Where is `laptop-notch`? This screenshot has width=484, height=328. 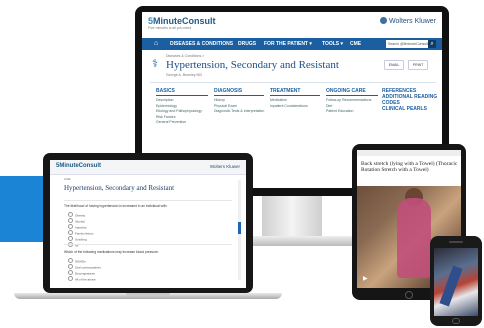 laptop-notch is located at coordinates (148, 294).